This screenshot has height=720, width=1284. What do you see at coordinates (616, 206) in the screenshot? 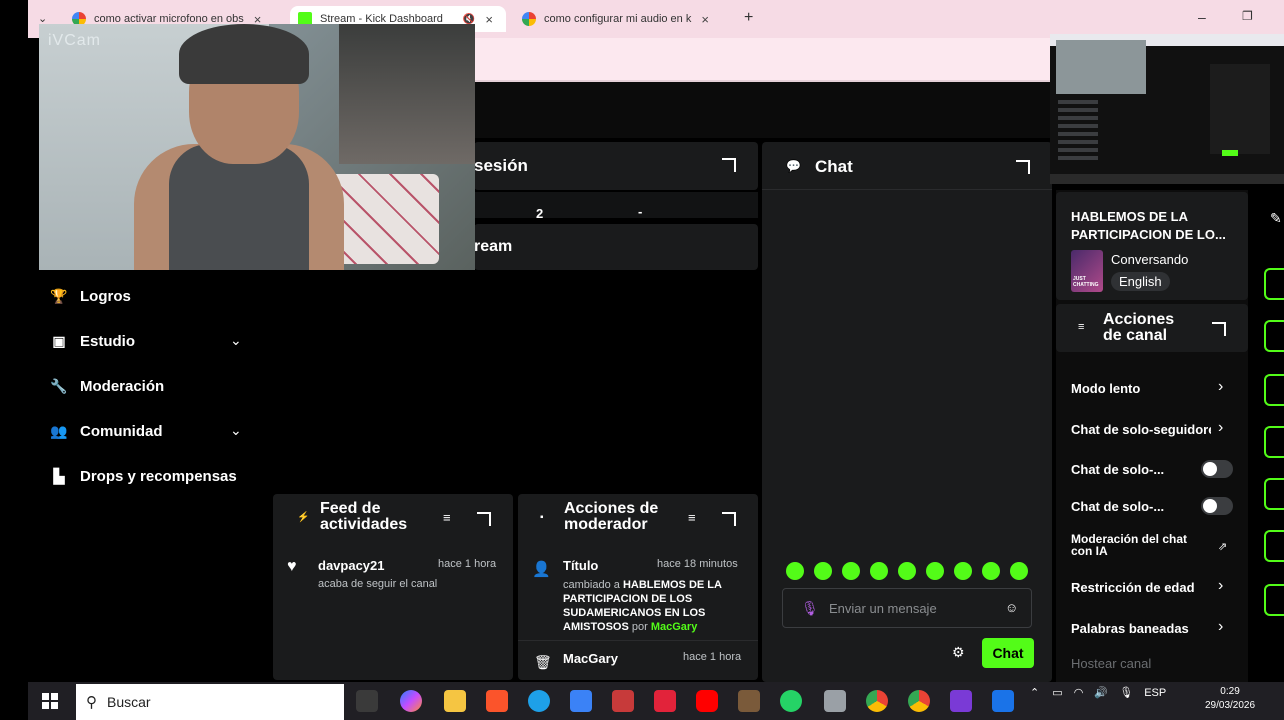
I see `session-stats-row: 2 -` at bounding box center [616, 206].